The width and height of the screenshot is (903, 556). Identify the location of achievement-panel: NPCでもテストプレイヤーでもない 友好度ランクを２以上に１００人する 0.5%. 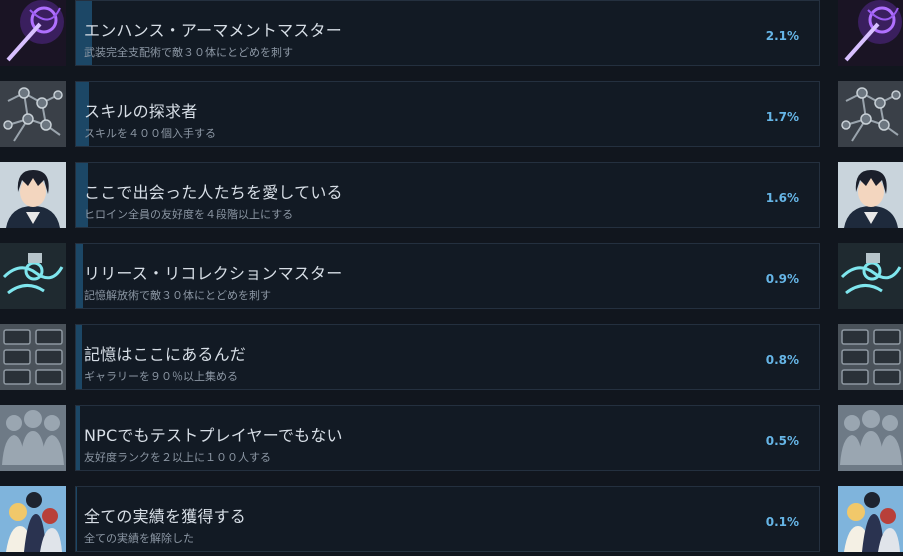
(447, 438).